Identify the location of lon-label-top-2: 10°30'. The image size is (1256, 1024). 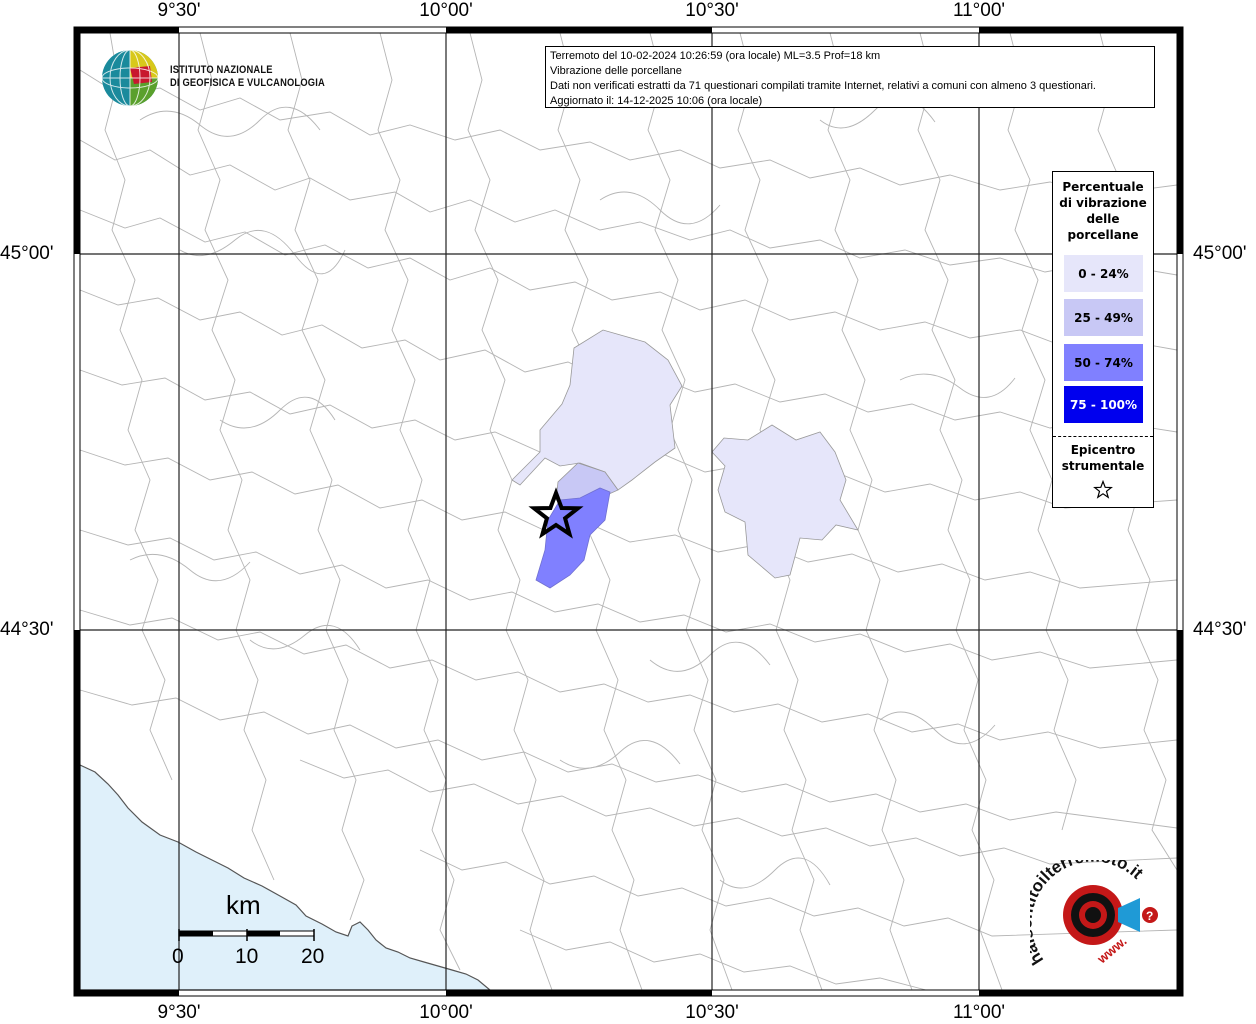
(712, 10).